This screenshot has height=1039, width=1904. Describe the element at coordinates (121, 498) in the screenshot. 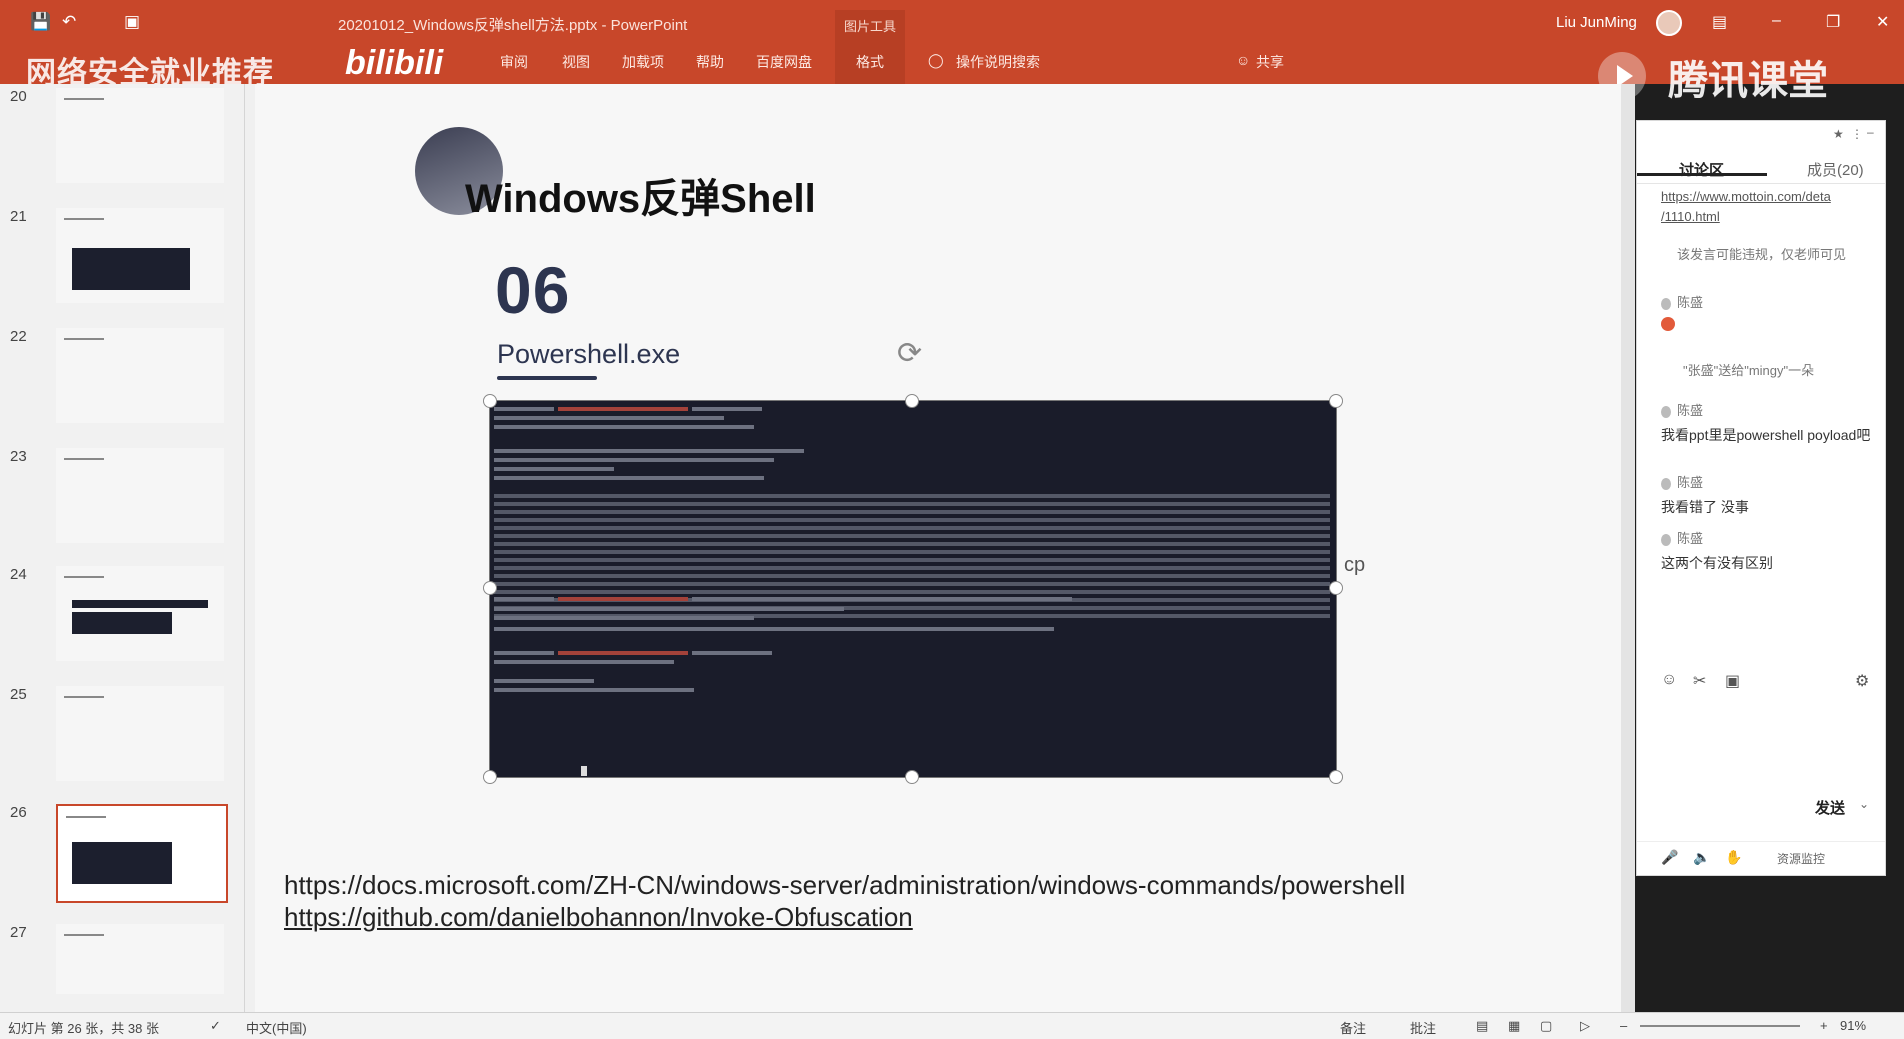

I see `thumbnail-slide: 23` at that location.